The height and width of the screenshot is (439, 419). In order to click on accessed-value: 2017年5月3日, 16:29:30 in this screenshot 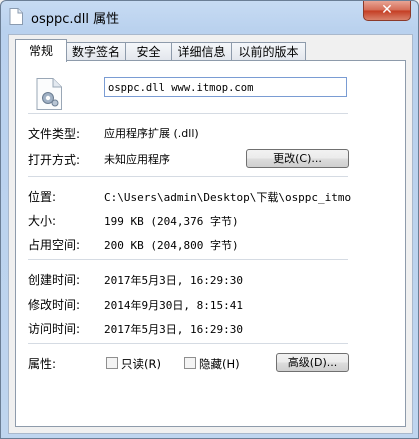, I will do `click(173, 329)`.